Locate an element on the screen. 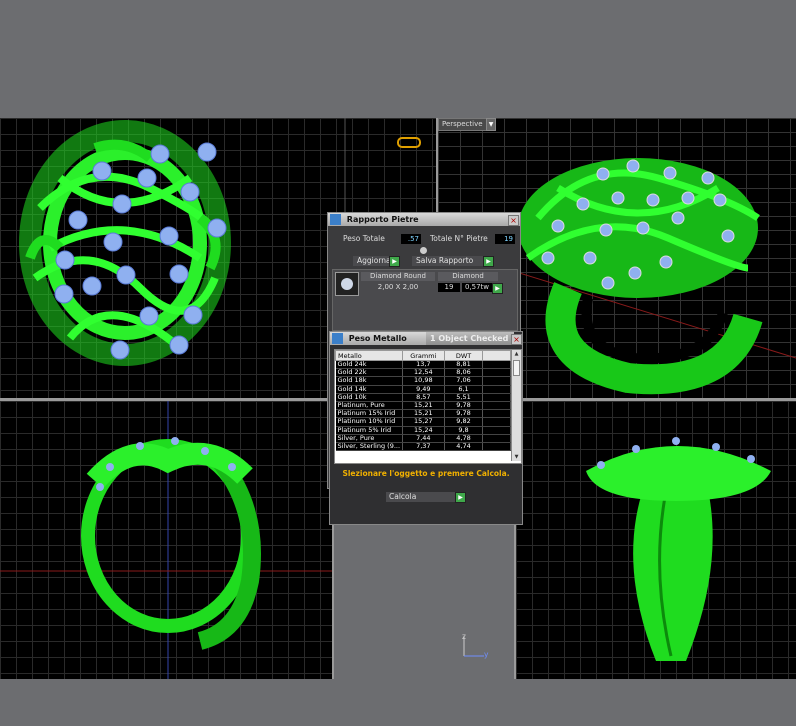 This screenshot has height=726, width=796. metal-name: Platinum 5% Irid is located at coordinates (369, 430).